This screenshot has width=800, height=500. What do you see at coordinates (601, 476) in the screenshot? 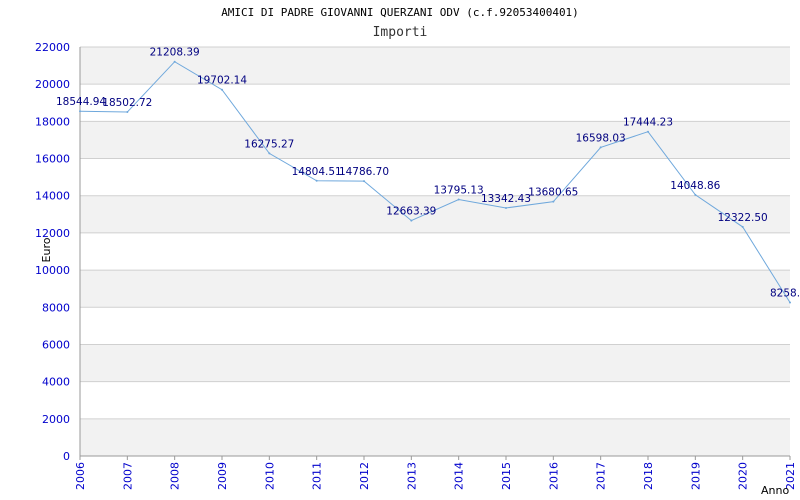
I see `x-tick-label: 2017` at bounding box center [601, 476].